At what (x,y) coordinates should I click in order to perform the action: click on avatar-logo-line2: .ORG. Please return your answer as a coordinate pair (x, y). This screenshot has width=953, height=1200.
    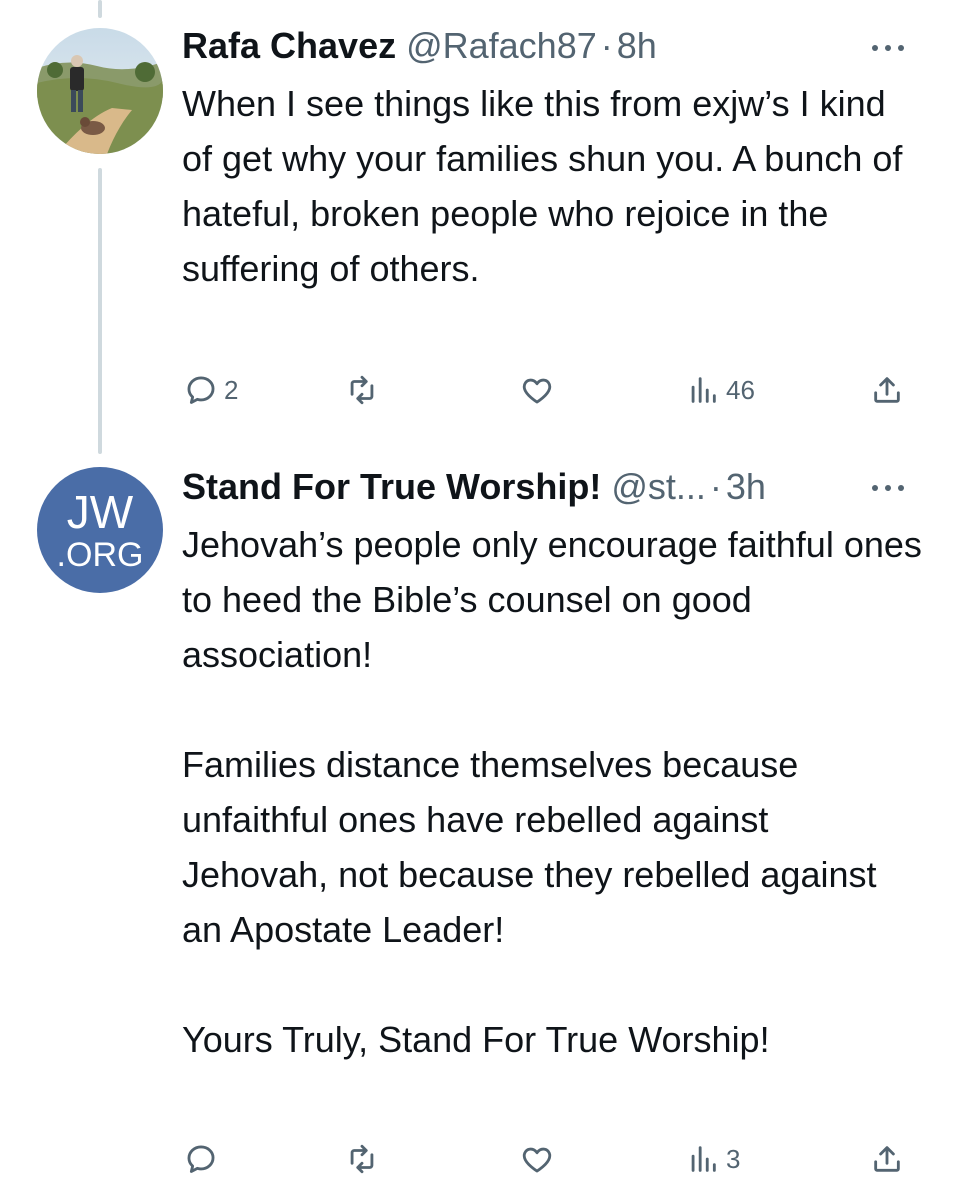
    Looking at the image, I should click on (100, 555).